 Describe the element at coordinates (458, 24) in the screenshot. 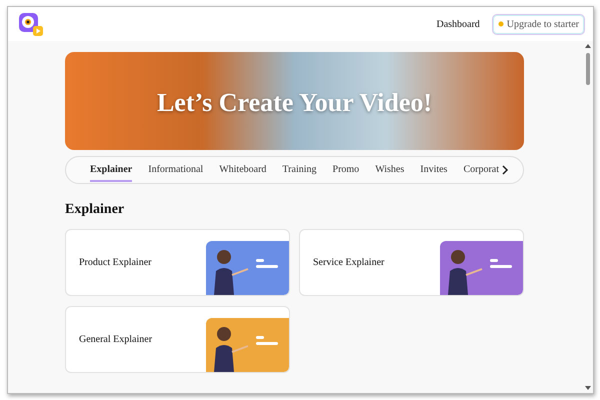

I see `dashboard-link: Dashboard` at that location.